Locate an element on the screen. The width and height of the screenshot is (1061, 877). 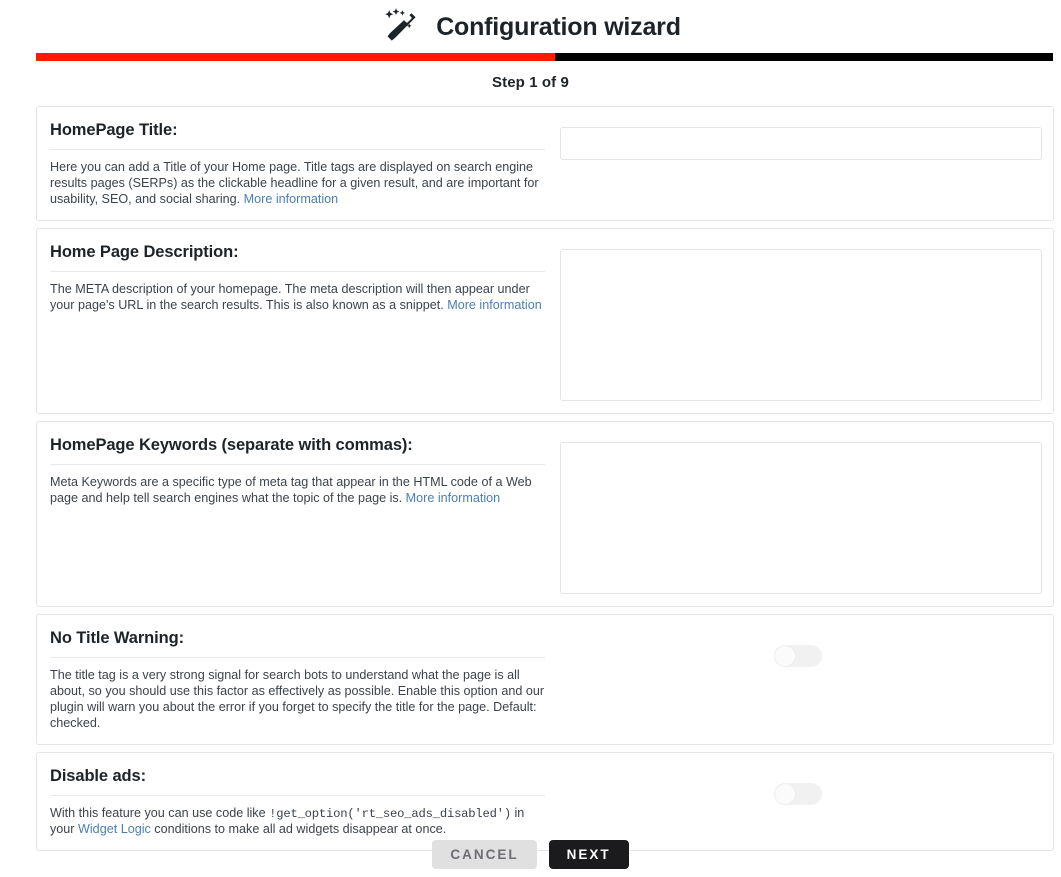
homepage-keywords-textarea is located at coordinates (801, 517).